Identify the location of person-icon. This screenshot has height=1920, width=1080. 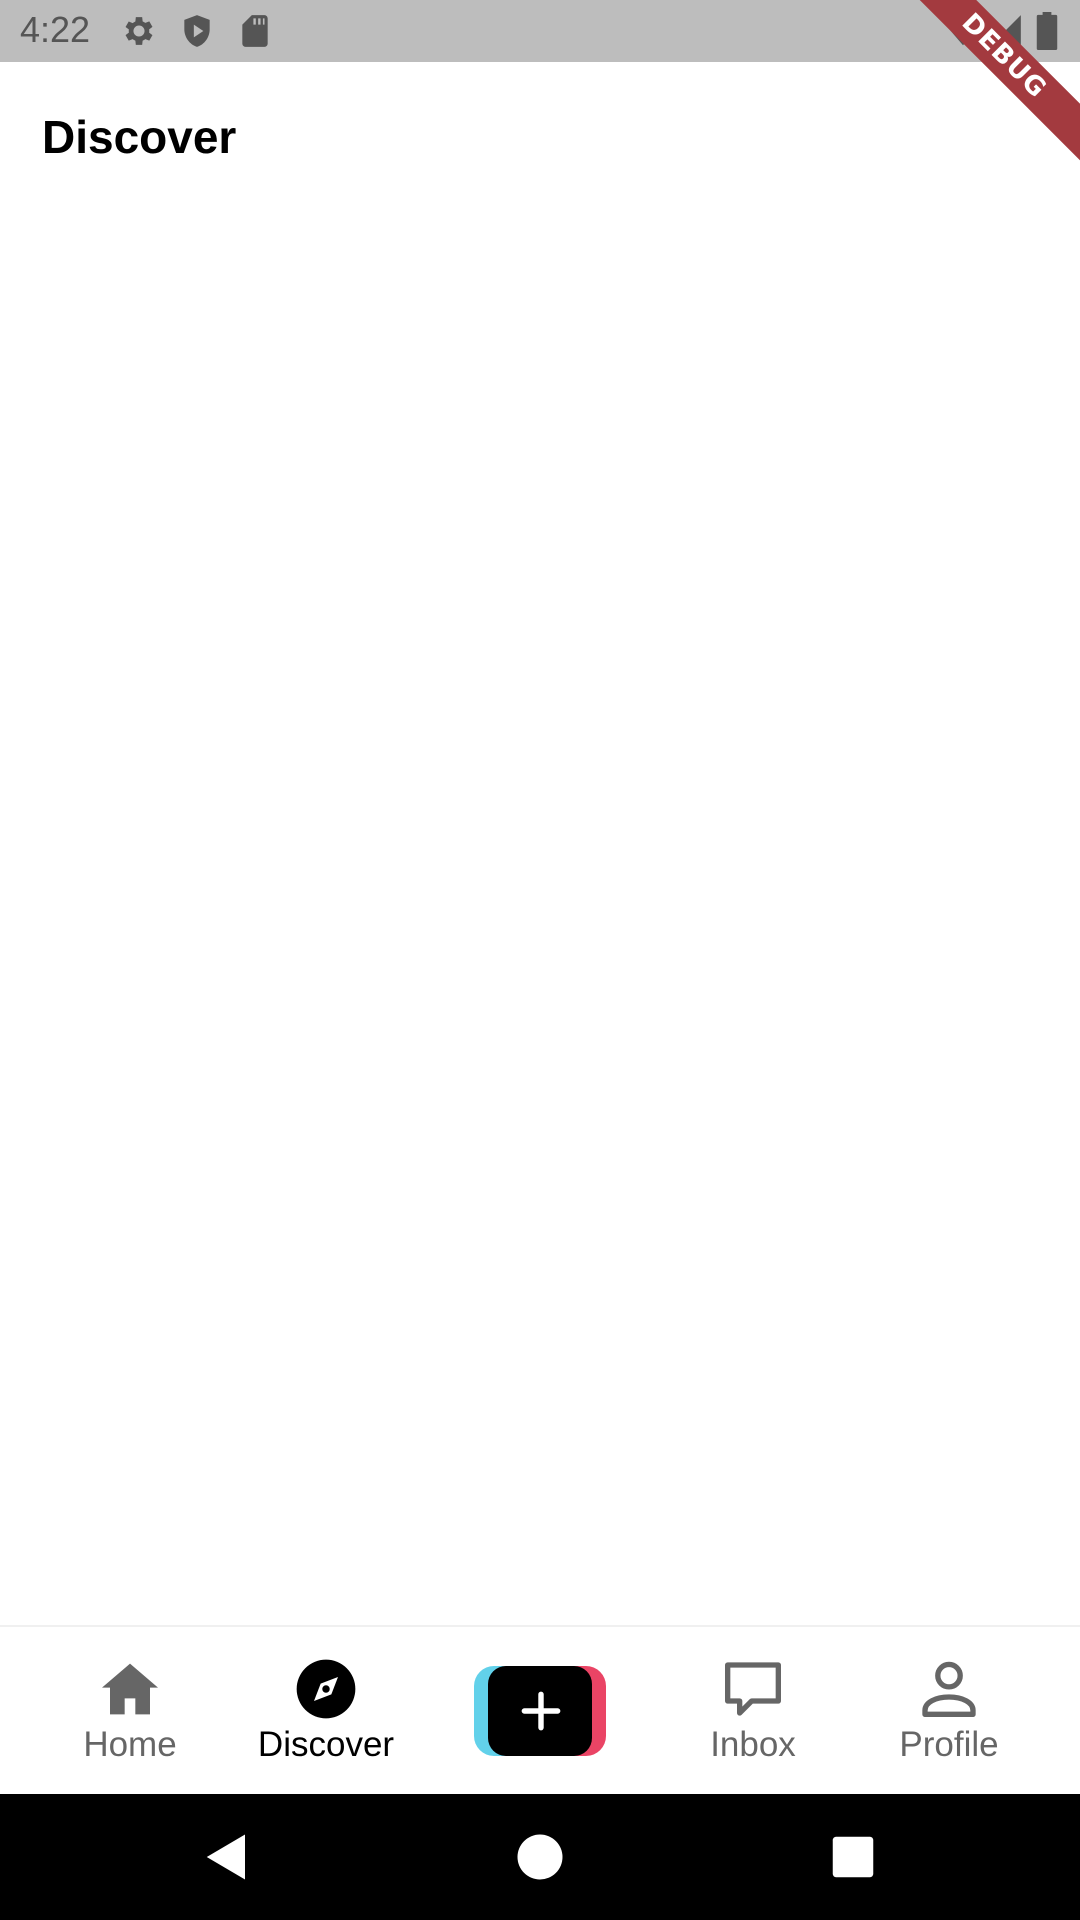
(949, 1689).